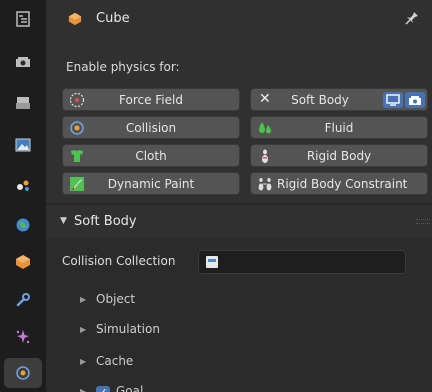  I want to click on force-field-label: Force Field, so click(151, 99).